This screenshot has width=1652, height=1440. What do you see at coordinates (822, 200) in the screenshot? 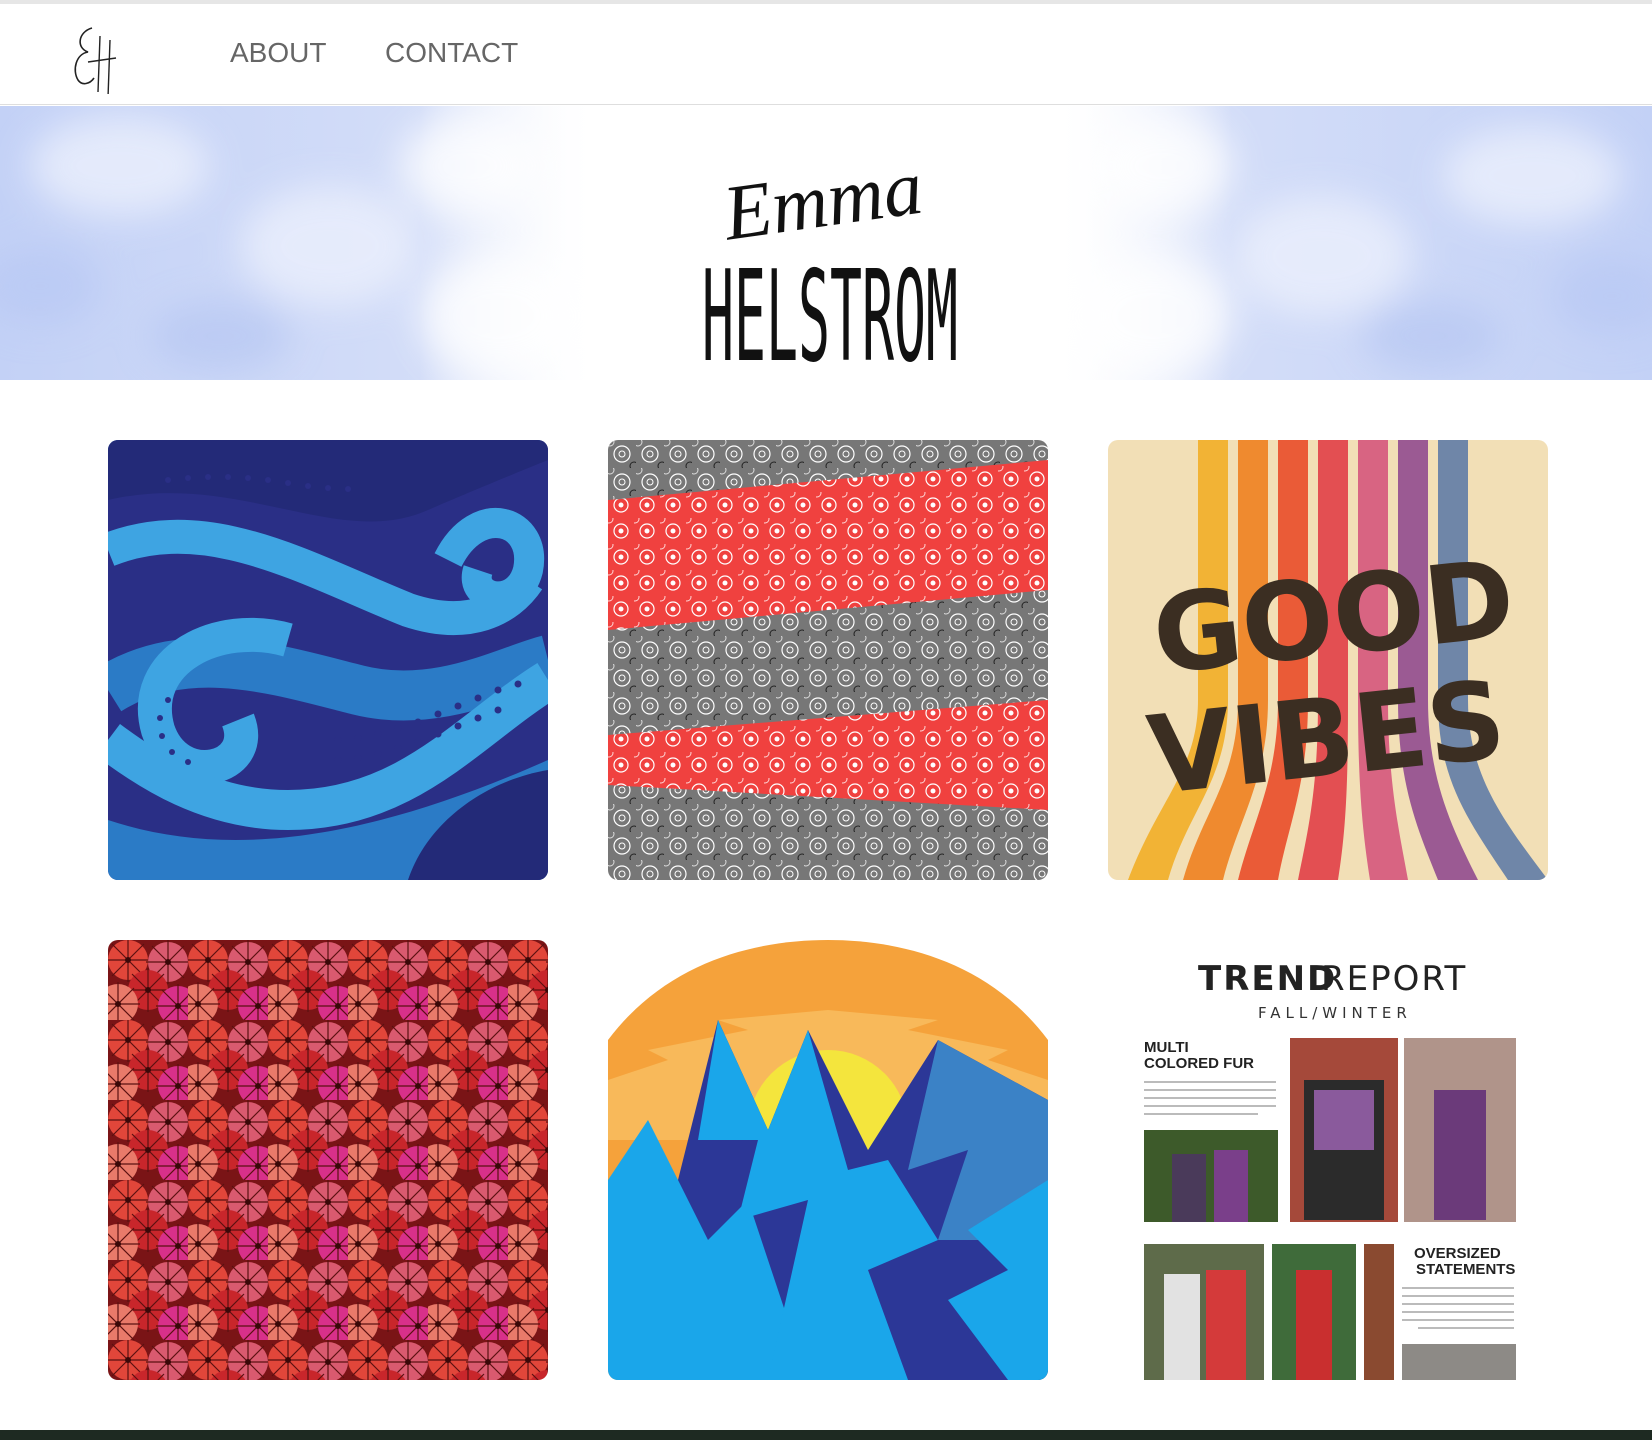
I see `wordmark-script-name: Emma` at bounding box center [822, 200].